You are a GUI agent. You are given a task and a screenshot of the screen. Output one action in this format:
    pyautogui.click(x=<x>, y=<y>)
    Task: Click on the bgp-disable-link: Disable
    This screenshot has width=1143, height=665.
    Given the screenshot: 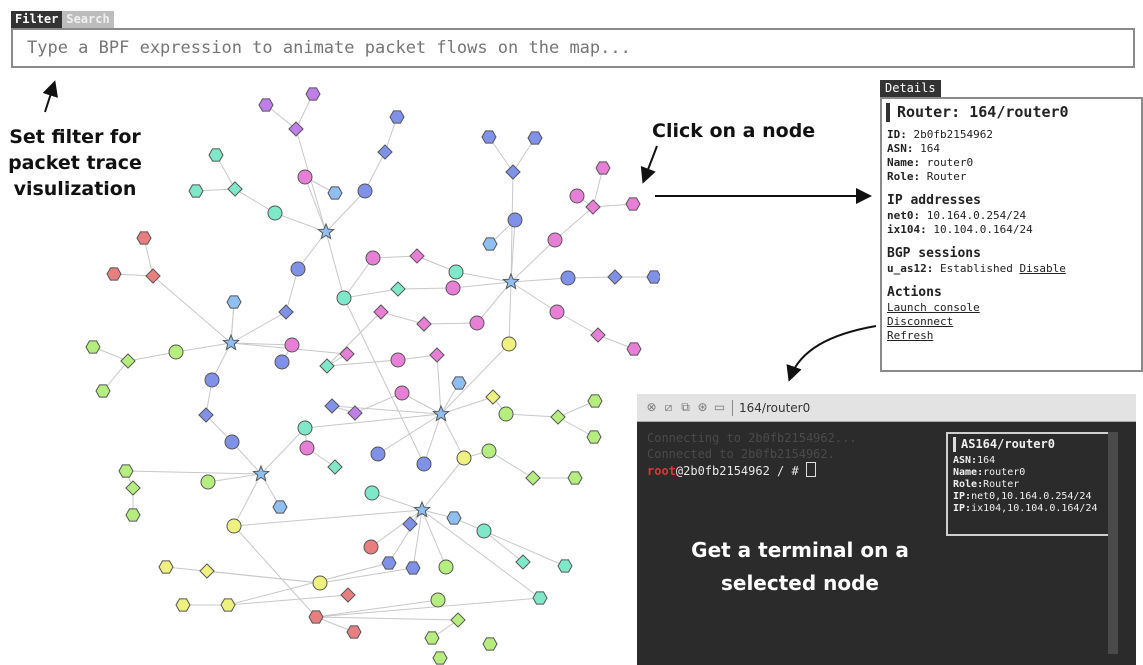 What is the action you would take?
    pyautogui.click(x=1042, y=268)
    